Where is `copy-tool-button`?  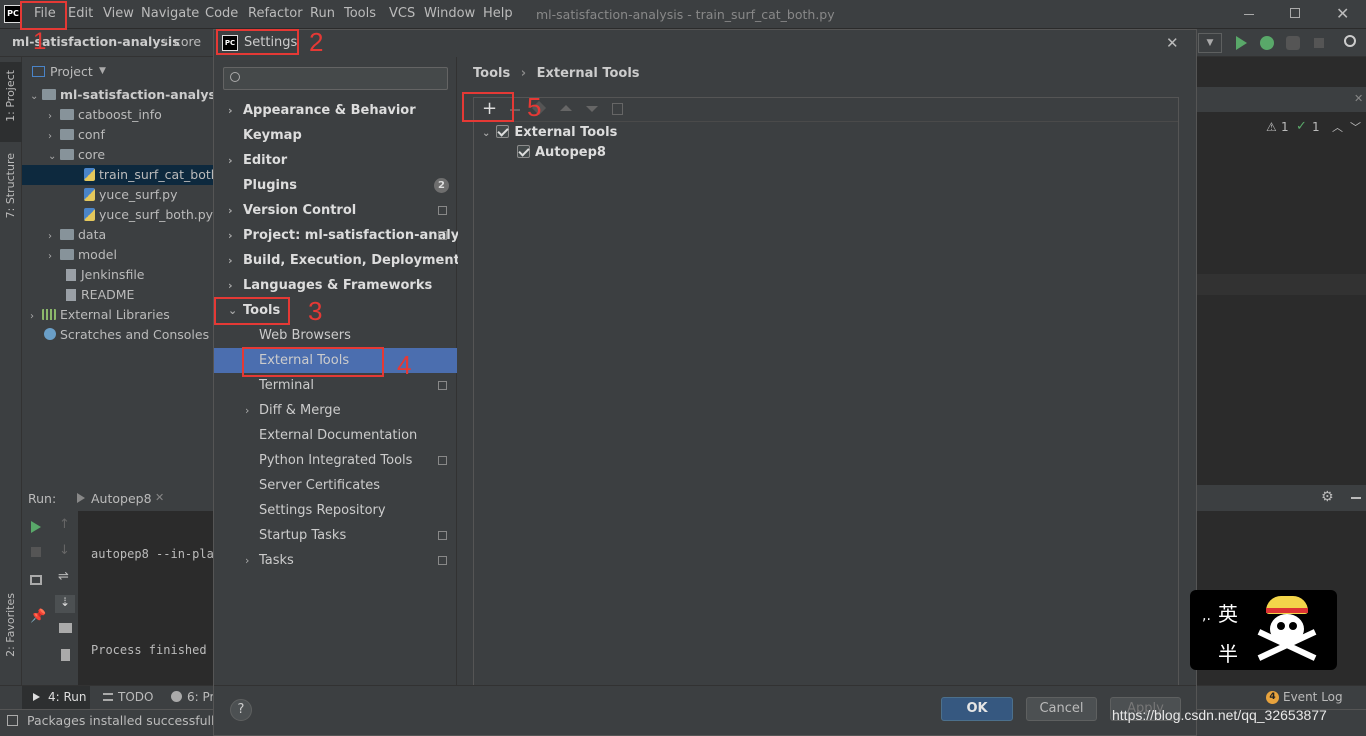
copy-tool-button is located at coordinates (617, 109).